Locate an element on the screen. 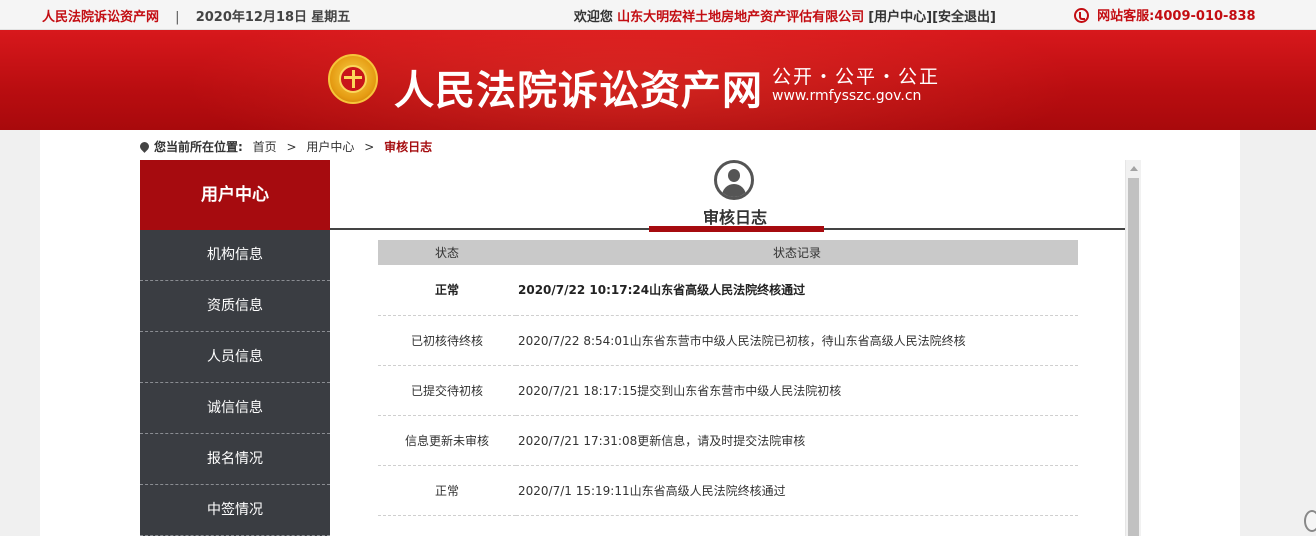  location-pin-icon is located at coordinates (144, 146).